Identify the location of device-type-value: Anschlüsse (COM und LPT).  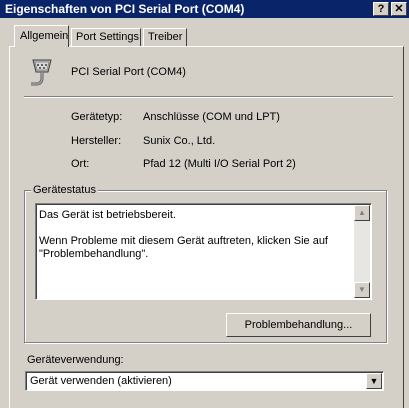
(211, 117).